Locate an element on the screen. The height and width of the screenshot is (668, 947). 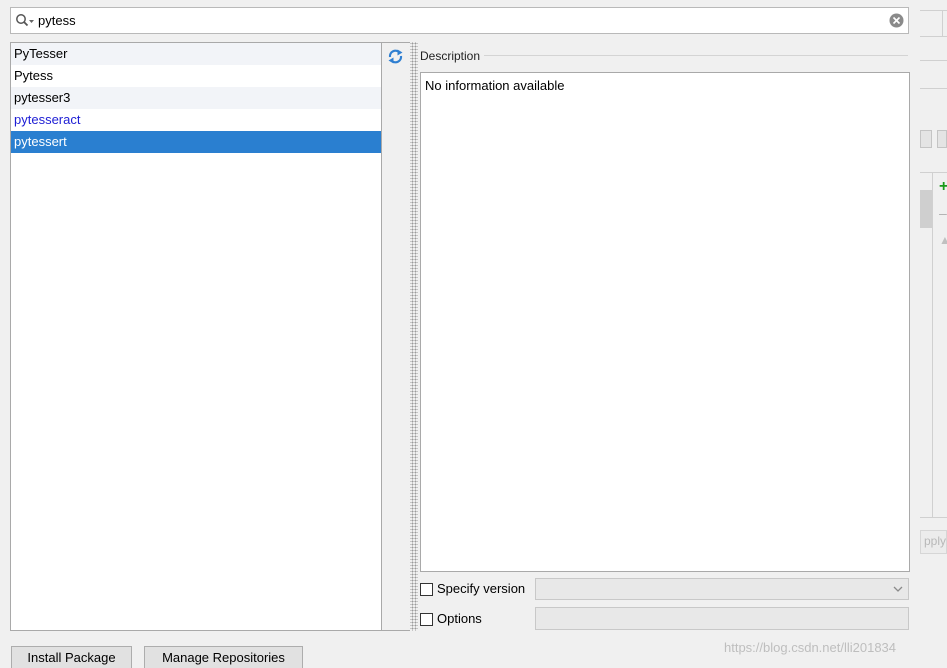
specify-version-checkbox is located at coordinates (426, 589).